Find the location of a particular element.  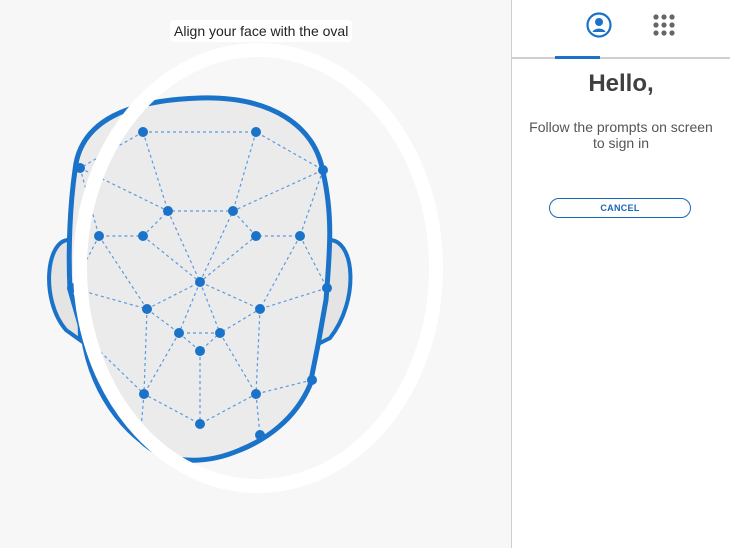

tab-pin-keypad is located at coordinates (664, 27).